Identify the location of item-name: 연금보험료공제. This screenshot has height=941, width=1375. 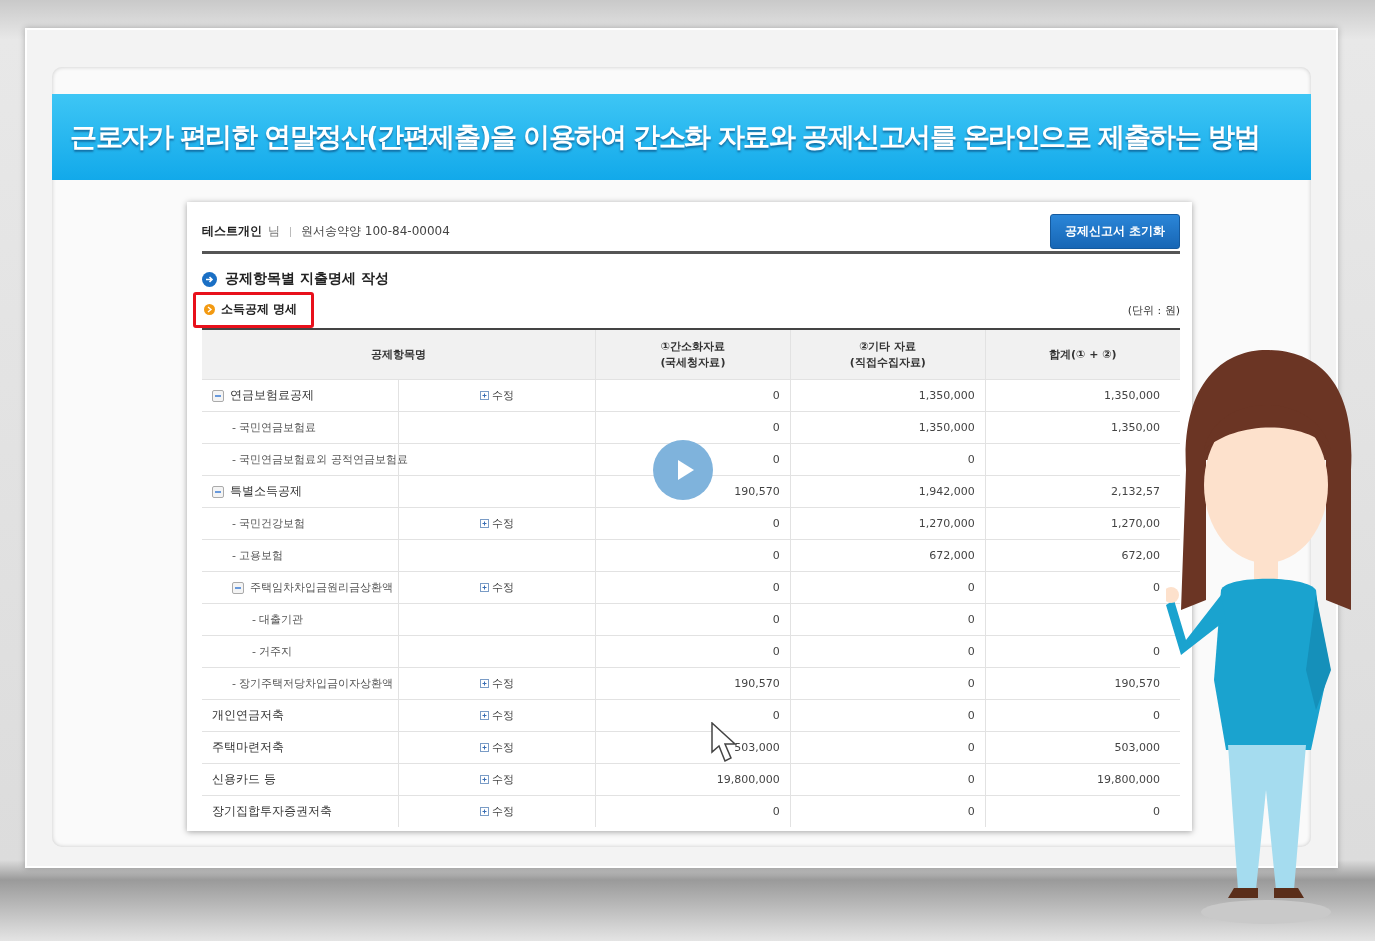
(272, 395).